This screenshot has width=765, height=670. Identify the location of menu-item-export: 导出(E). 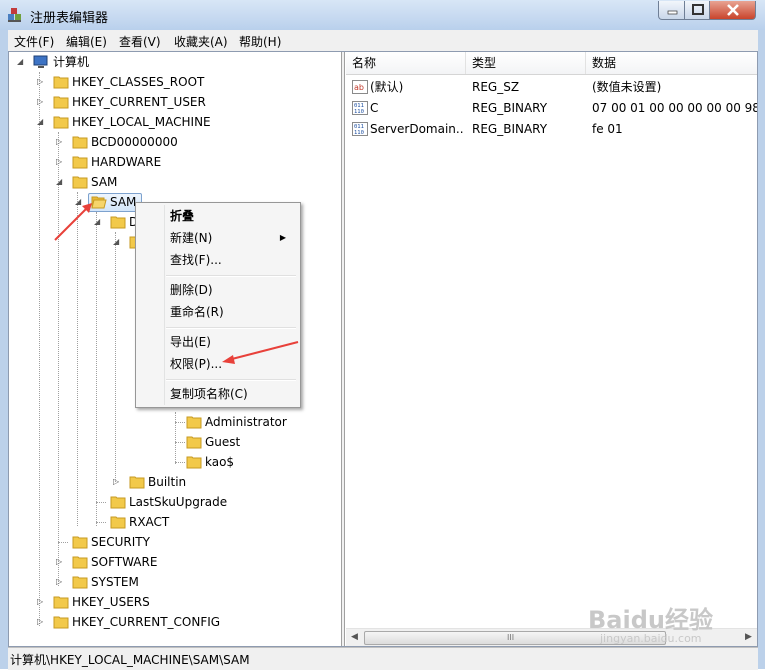
(190, 342).